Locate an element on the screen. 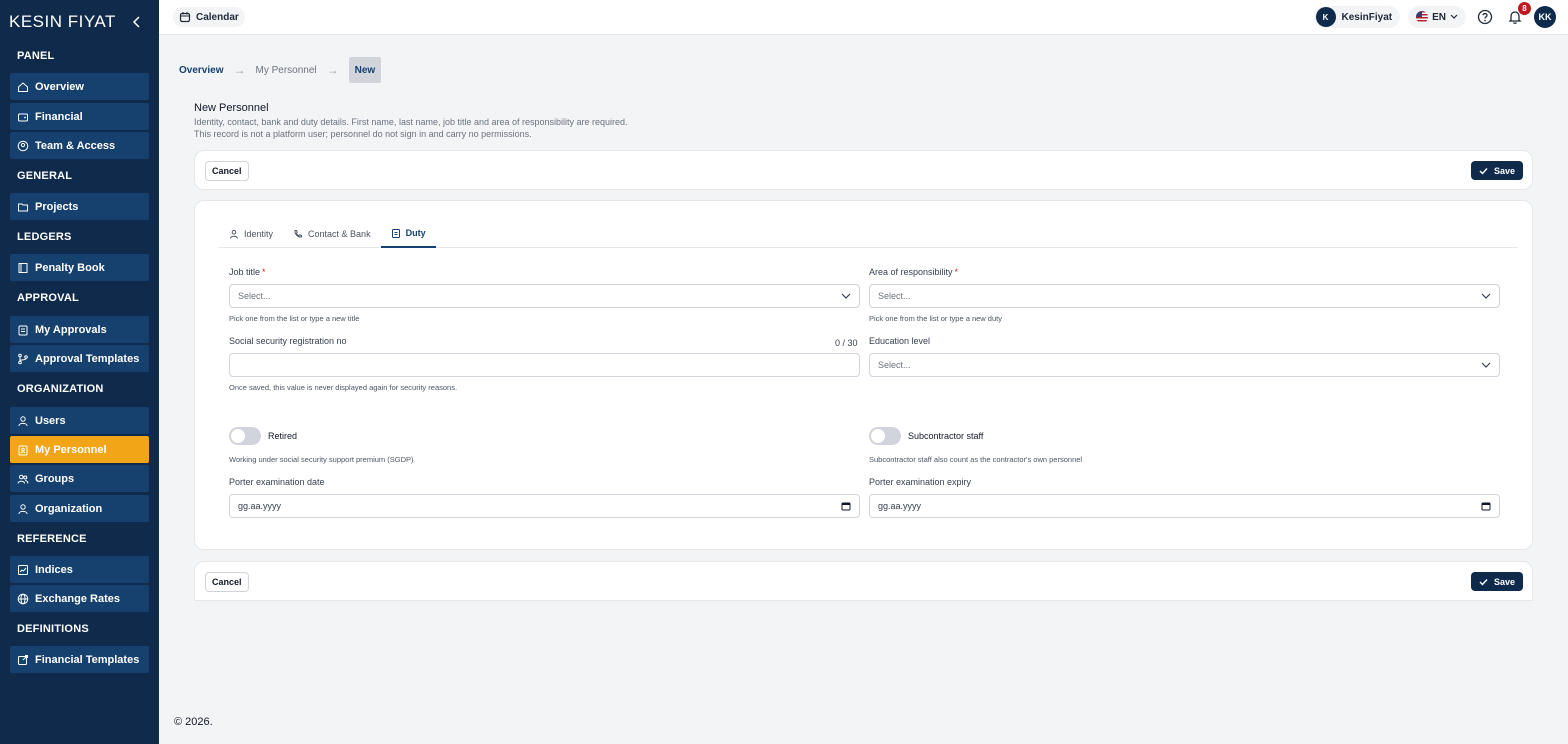 The width and height of the screenshot is (1568, 744). topbar-actions: K KesinFiyat EN 8 KK is located at coordinates (1434, 15).